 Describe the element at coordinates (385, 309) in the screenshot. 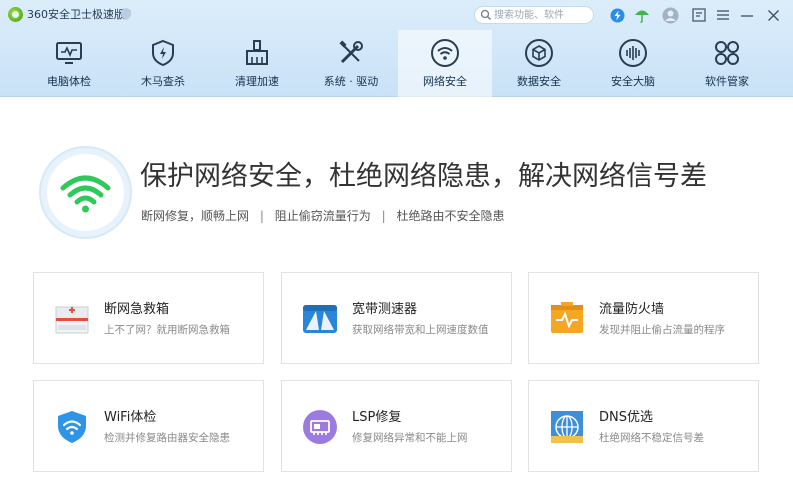

I see `card-title: 宽带测速器` at that location.